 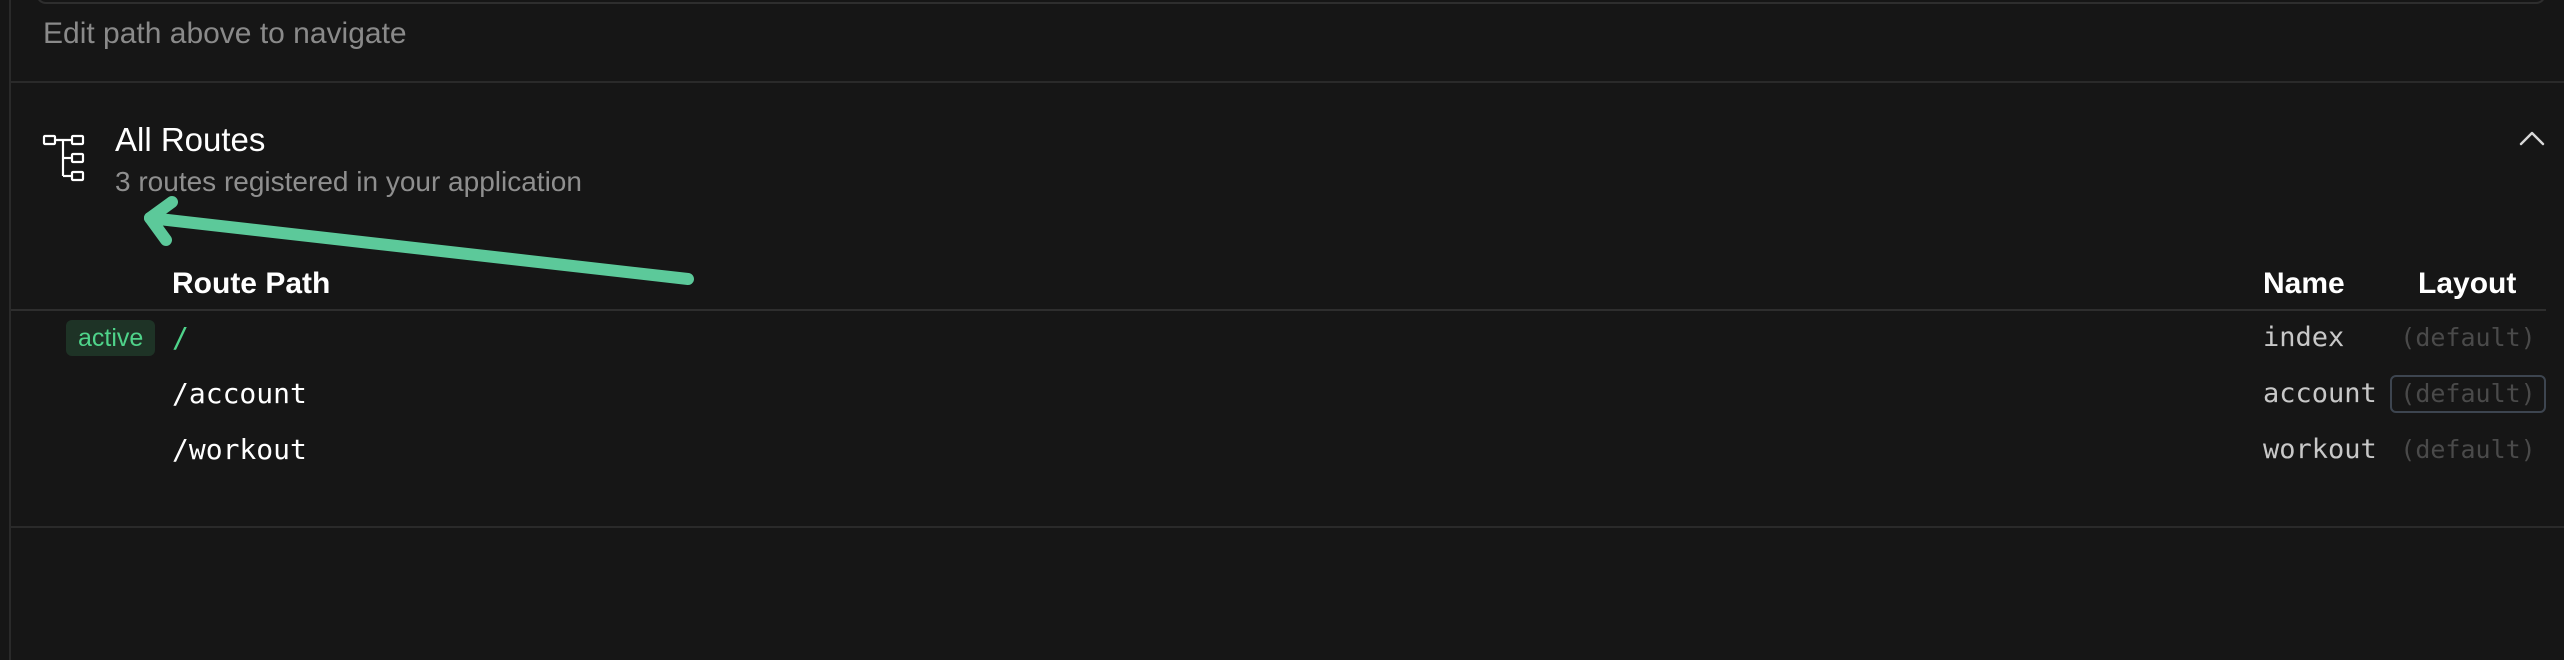 I want to click on route-path: /account, so click(x=239, y=394).